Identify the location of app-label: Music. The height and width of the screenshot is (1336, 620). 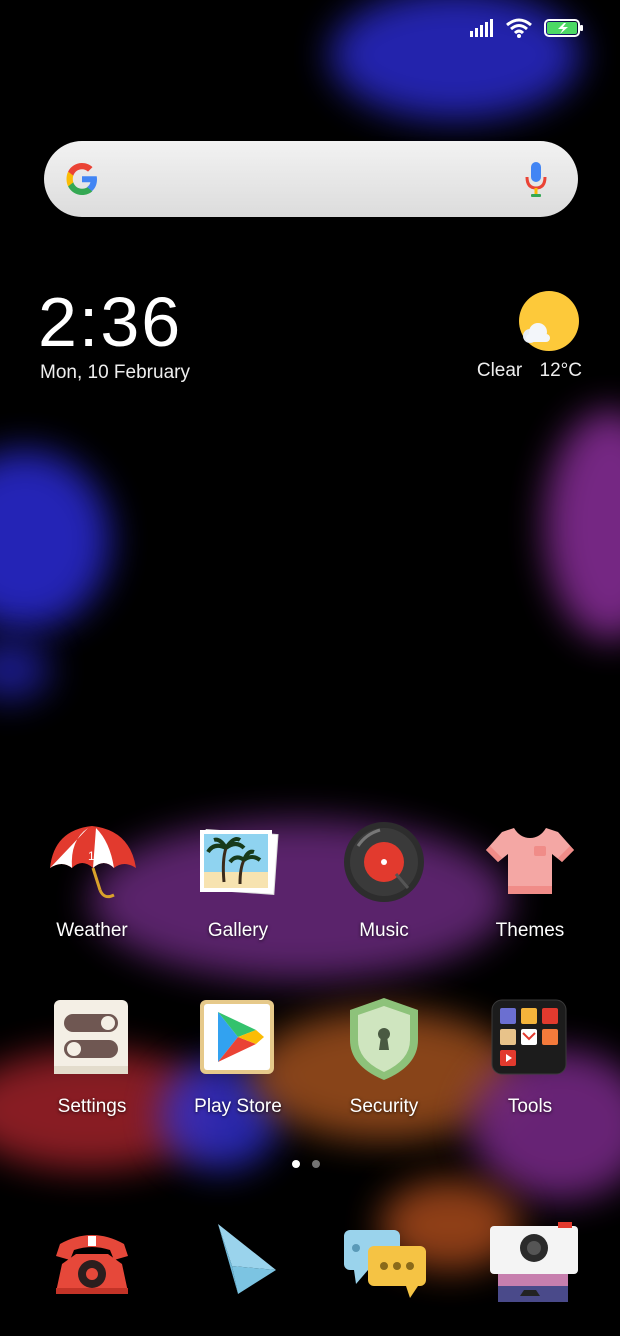
(384, 930).